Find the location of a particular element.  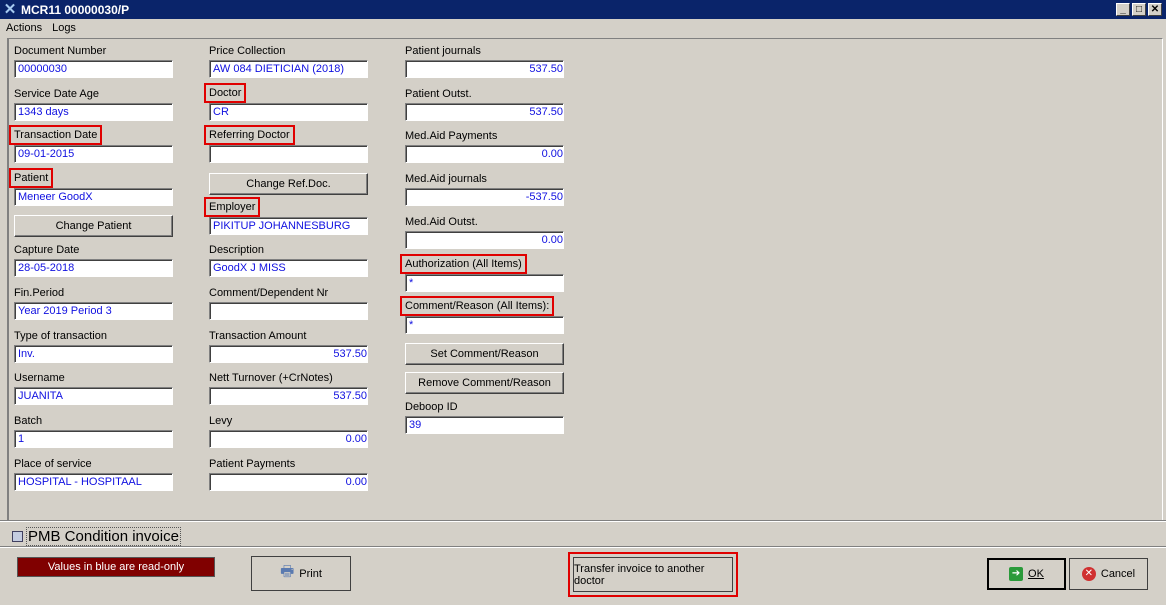

employer-label: Employer is located at coordinates (232, 207).